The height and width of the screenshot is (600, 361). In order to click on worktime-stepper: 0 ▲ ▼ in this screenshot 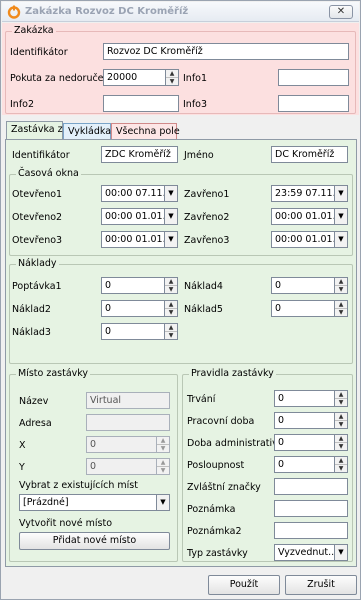, I will do `click(311, 420)`.